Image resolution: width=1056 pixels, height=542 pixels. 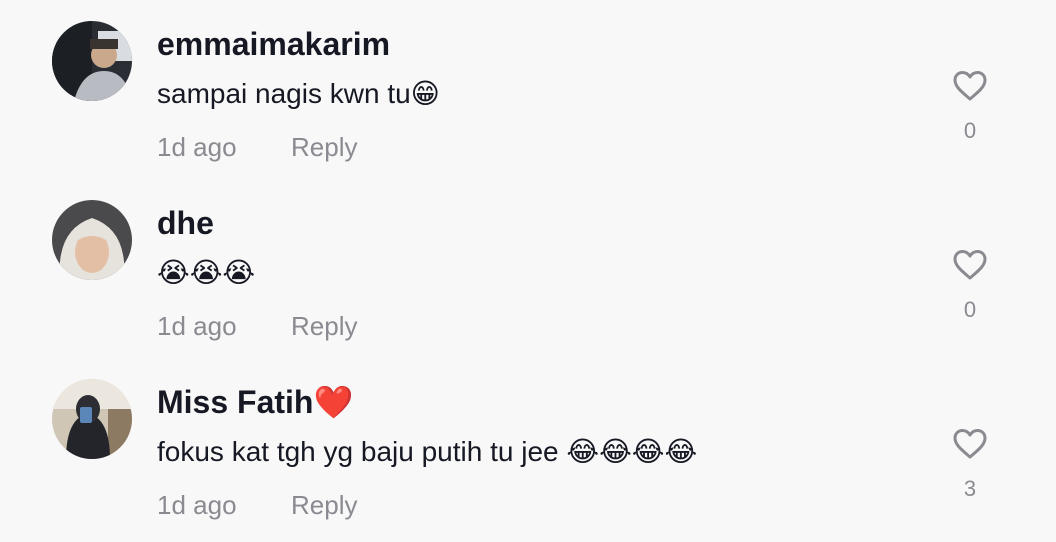 What do you see at coordinates (298, 93) in the screenshot?
I see `comment-text: sampai nagis kwn tu😁` at bounding box center [298, 93].